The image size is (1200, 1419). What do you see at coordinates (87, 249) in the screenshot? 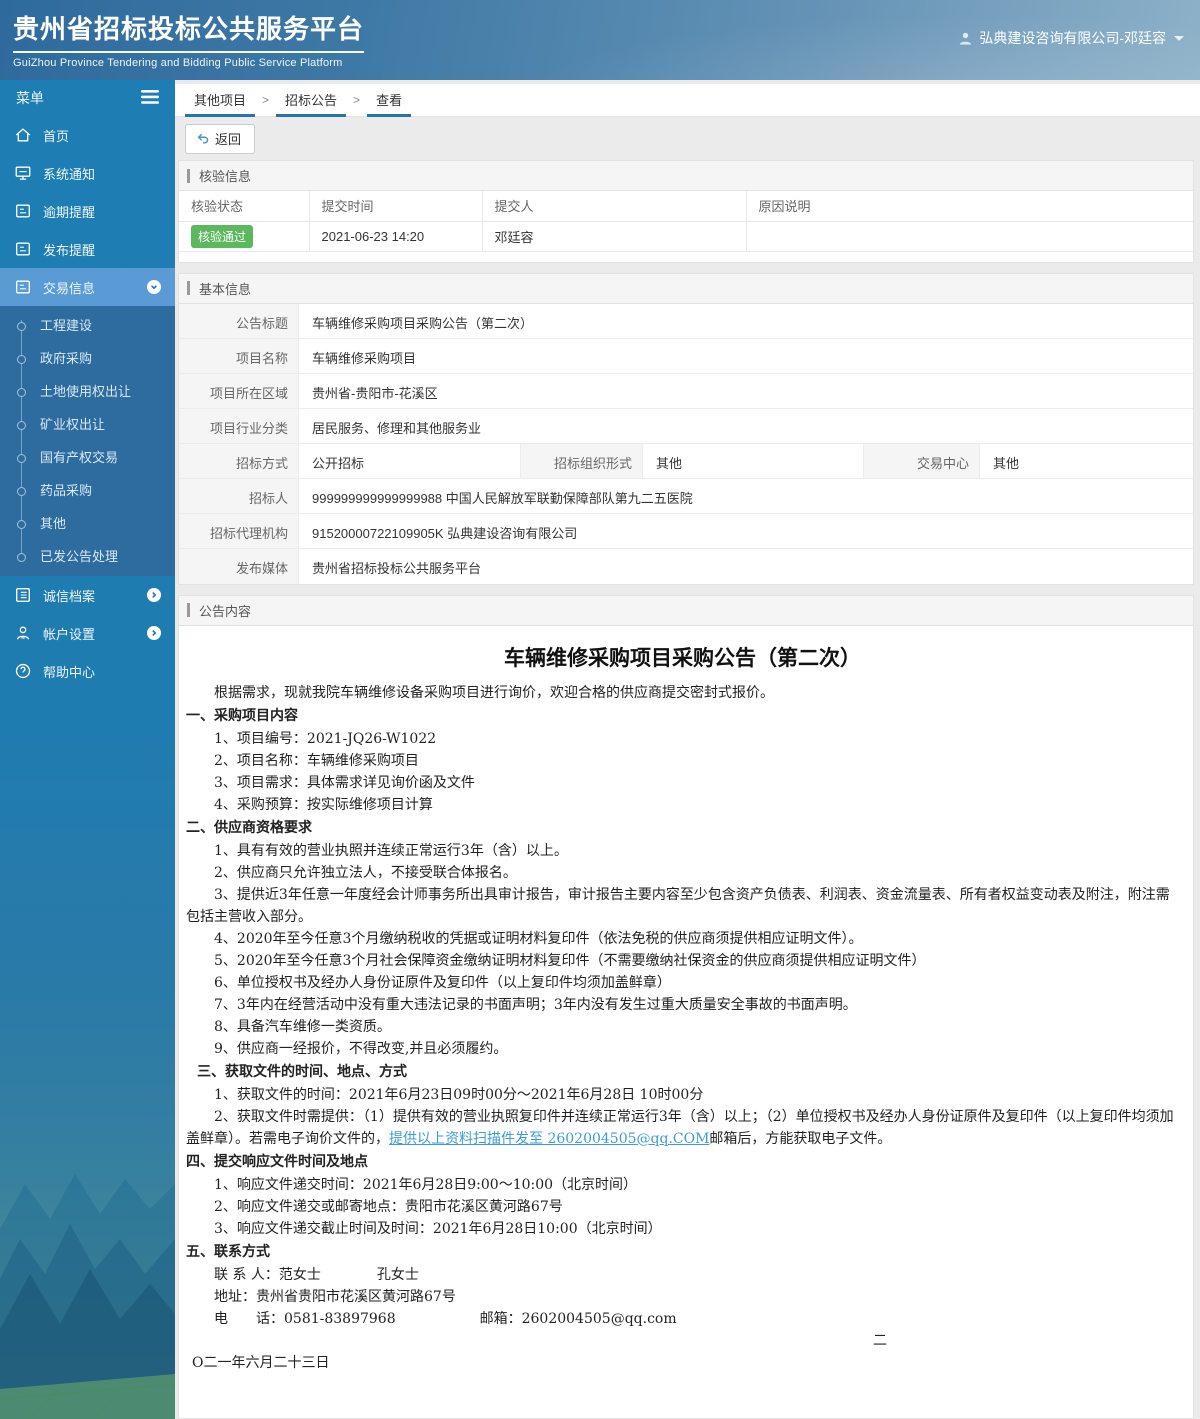
I see `sidebar-item-publish-reminder: 发布提醒` at bounding box center [87, 249].